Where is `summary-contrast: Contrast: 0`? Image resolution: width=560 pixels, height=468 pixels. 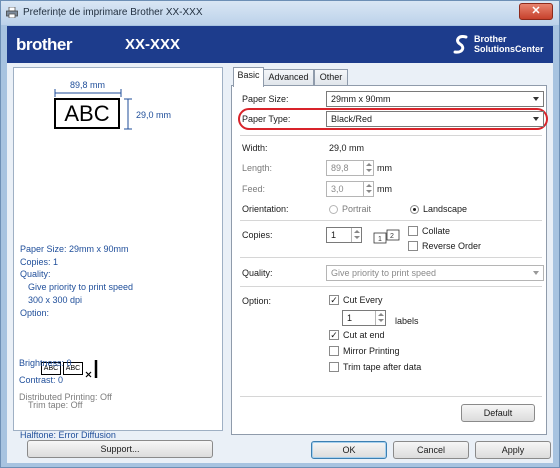 summary-contrast: Contrast: 0 is located at coordinates (41, 380).